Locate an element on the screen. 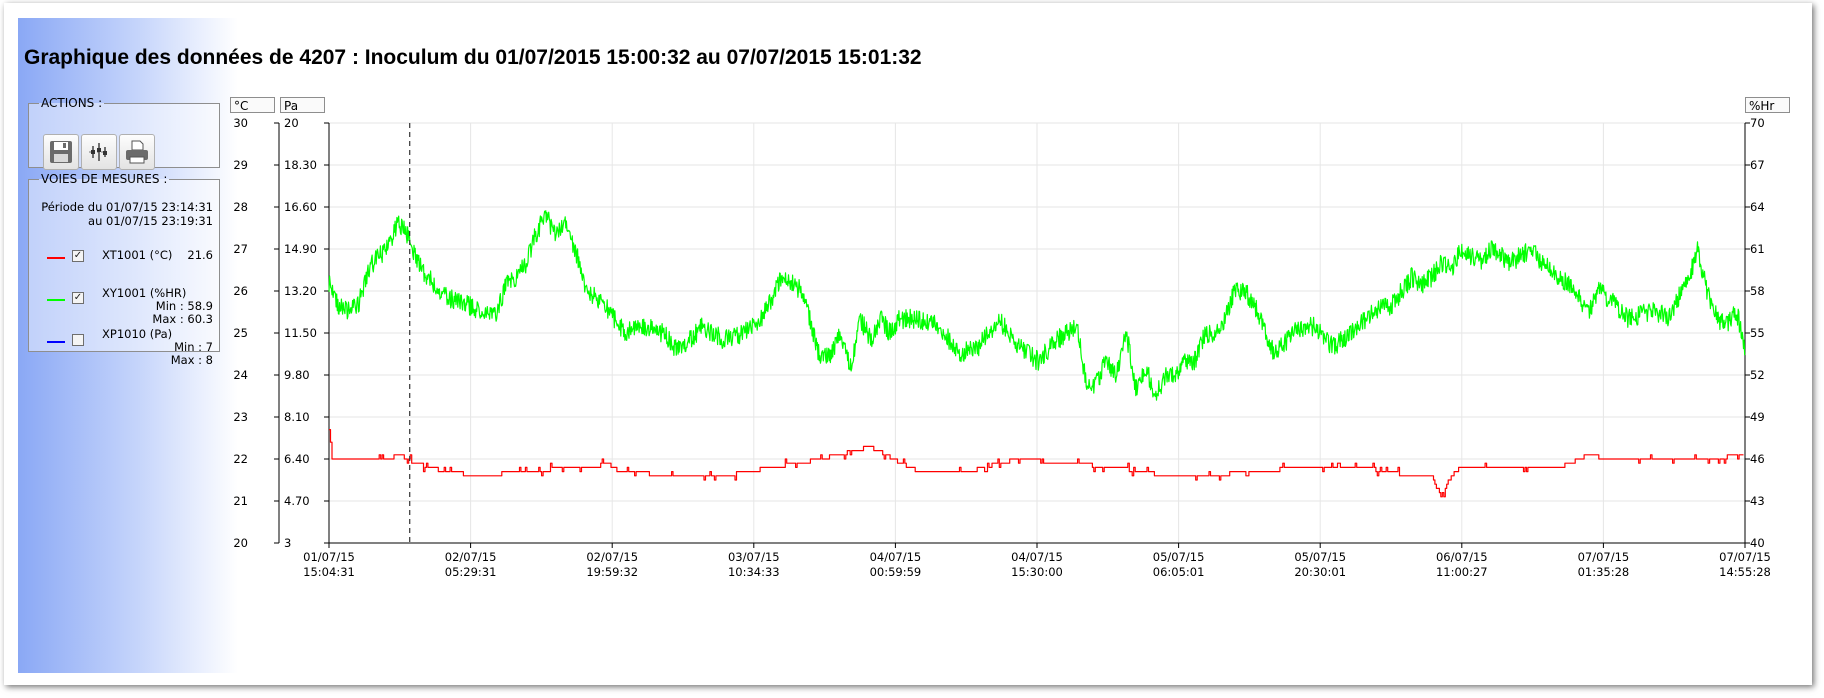  pascal-axis-tick-label: 6.40 is located at coordinates (297, 459).